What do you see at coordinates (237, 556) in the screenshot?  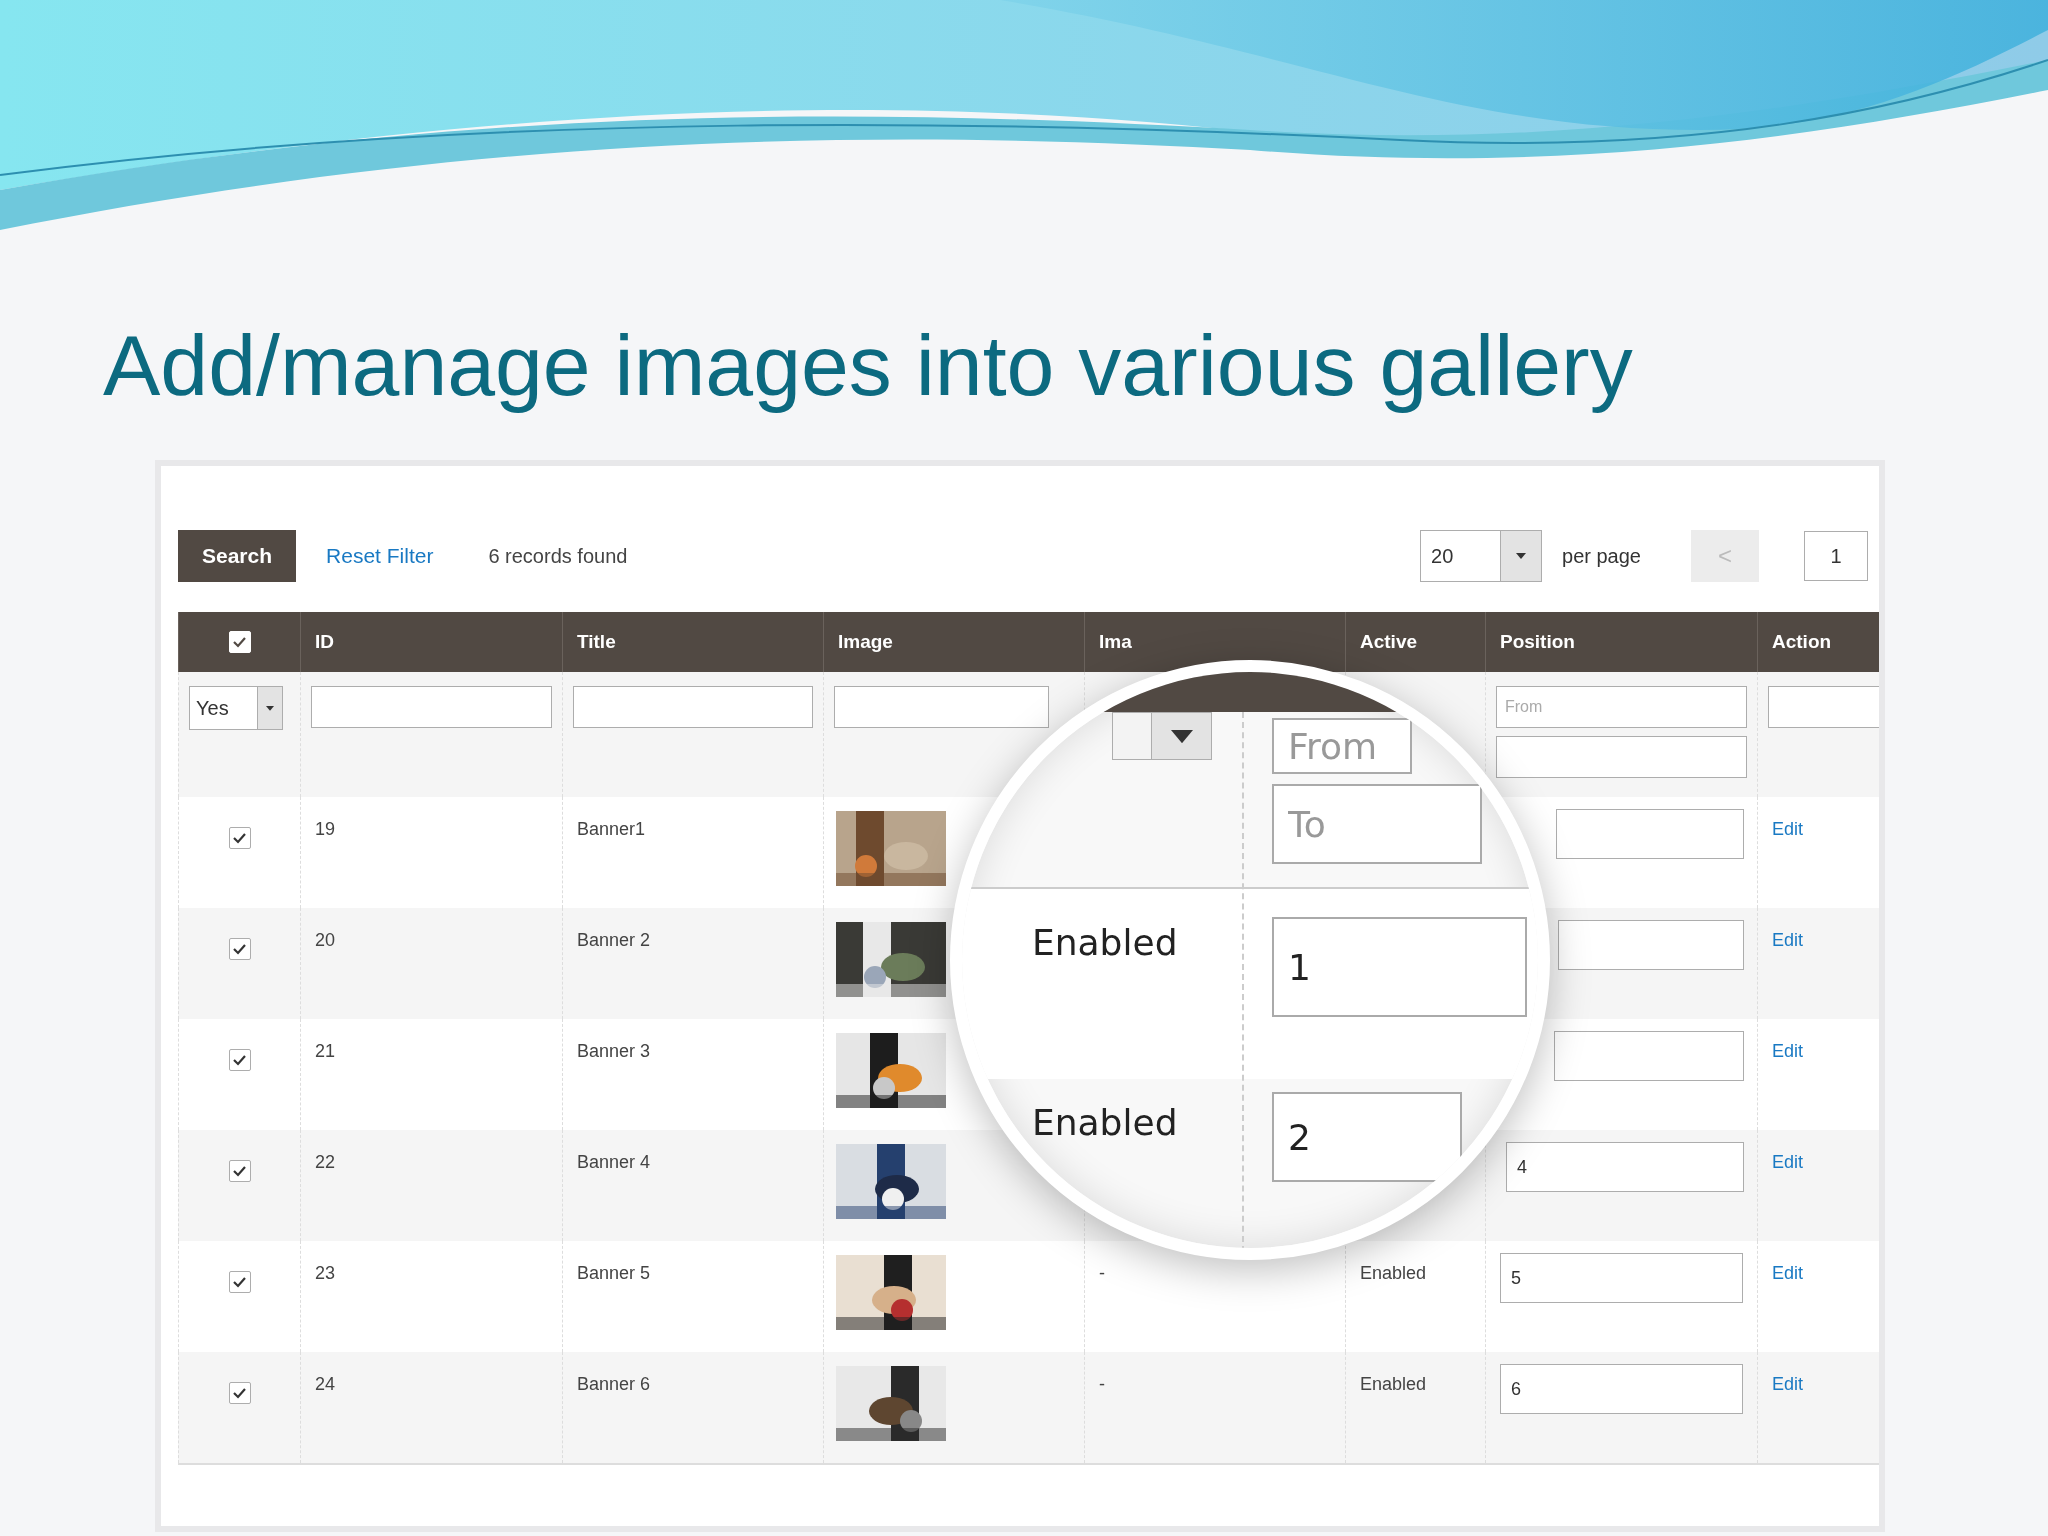 I see `search-button: Search` at bounding box center [237, 556].